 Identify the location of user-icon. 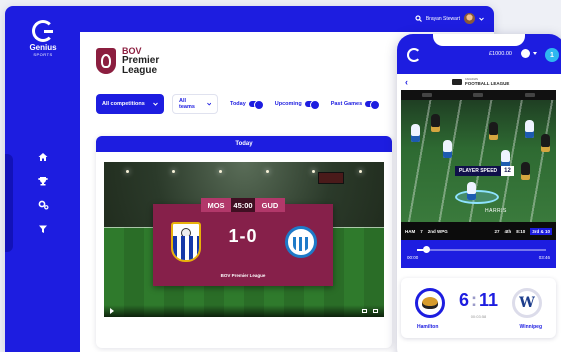
(525, 53).